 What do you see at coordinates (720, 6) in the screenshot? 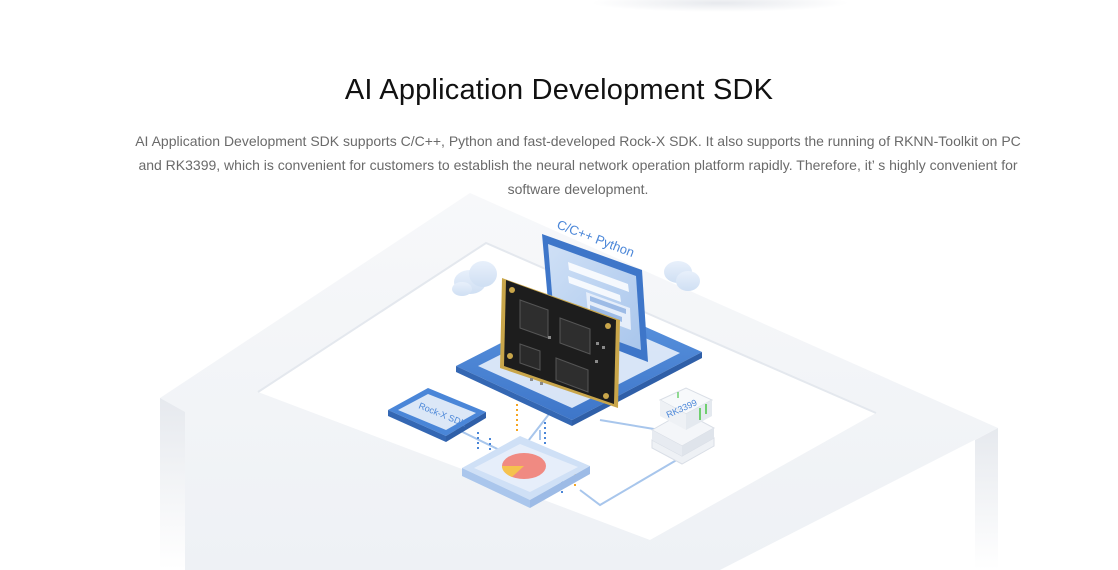
I see `top-shadow-decoration` at bounding box center [720, 6].